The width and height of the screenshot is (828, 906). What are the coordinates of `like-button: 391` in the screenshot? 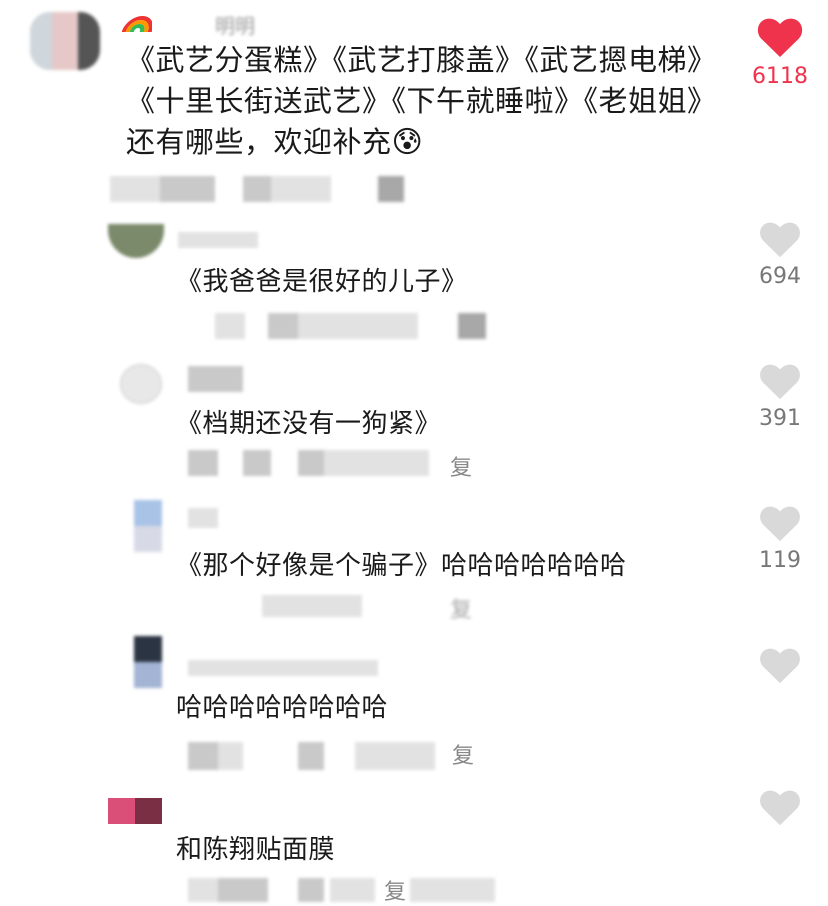 It's located at (780, 397).